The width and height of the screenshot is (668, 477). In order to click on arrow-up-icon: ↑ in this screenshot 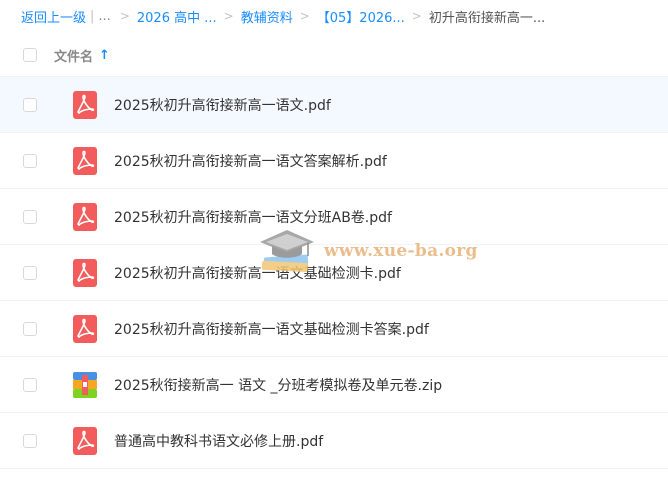, I will do `click(104, 55)`.